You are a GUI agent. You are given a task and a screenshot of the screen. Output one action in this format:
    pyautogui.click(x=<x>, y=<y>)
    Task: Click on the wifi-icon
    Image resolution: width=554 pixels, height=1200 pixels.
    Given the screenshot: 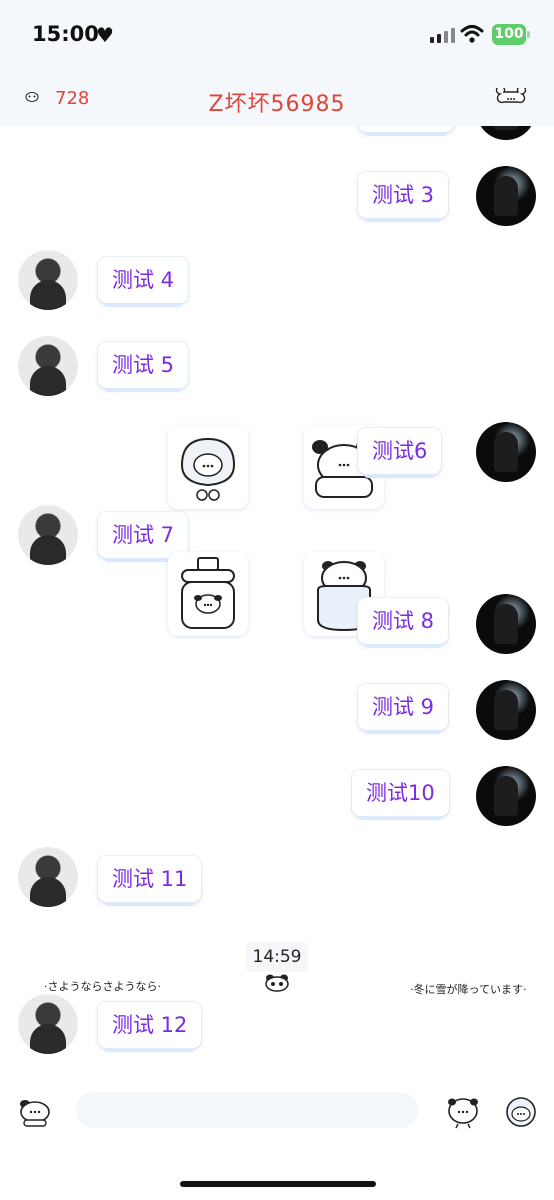 What is the action you would take?
    pyautogui.click(x=472, y=34)
    